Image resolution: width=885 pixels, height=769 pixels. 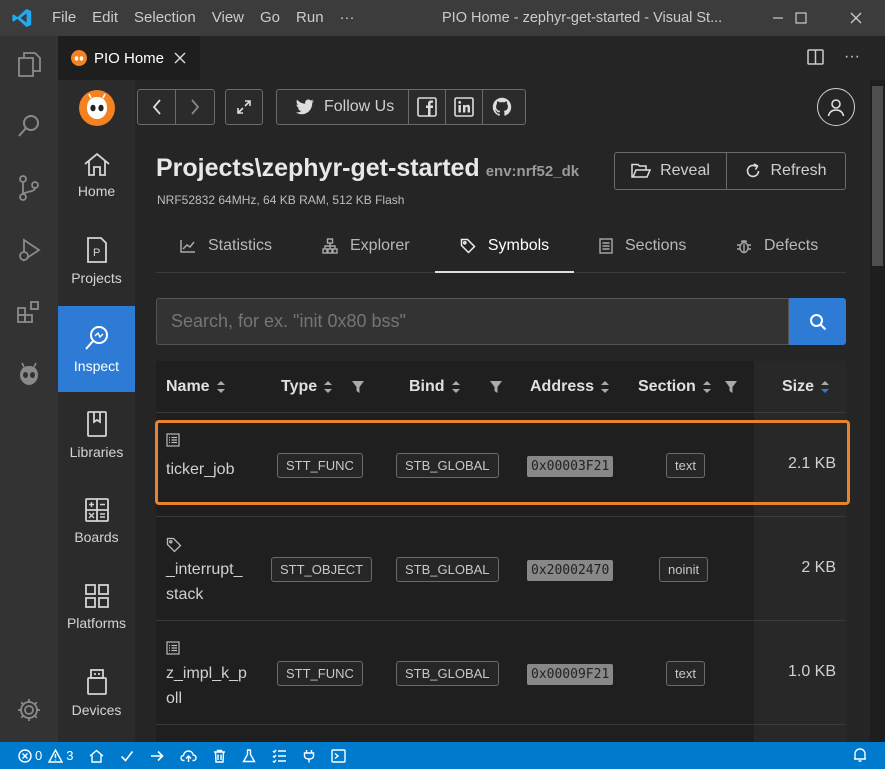 I want to click on arrow-right-icon, so click(x=157, y=756).